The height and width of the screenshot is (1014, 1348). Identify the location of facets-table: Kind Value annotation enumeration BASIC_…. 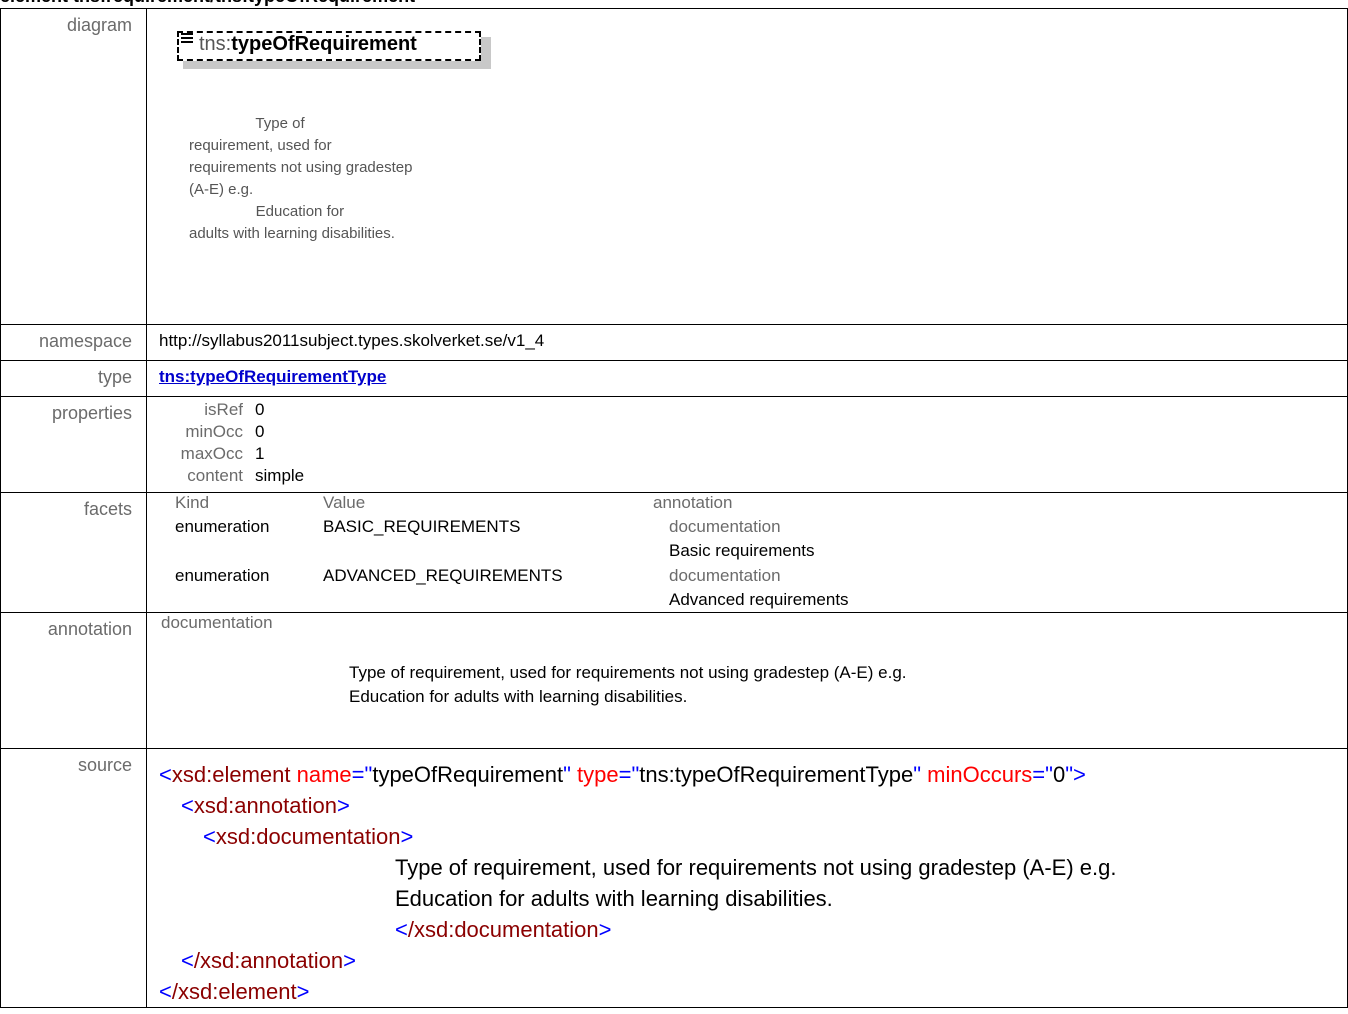
(747, 551).